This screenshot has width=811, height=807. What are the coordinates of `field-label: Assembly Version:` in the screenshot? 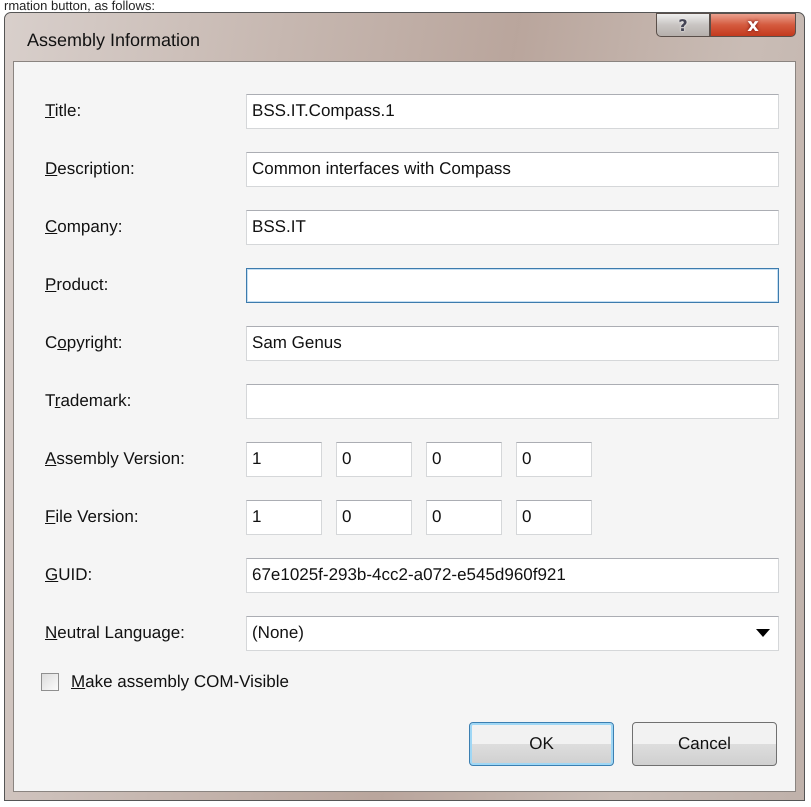 It's located at (115, 459).